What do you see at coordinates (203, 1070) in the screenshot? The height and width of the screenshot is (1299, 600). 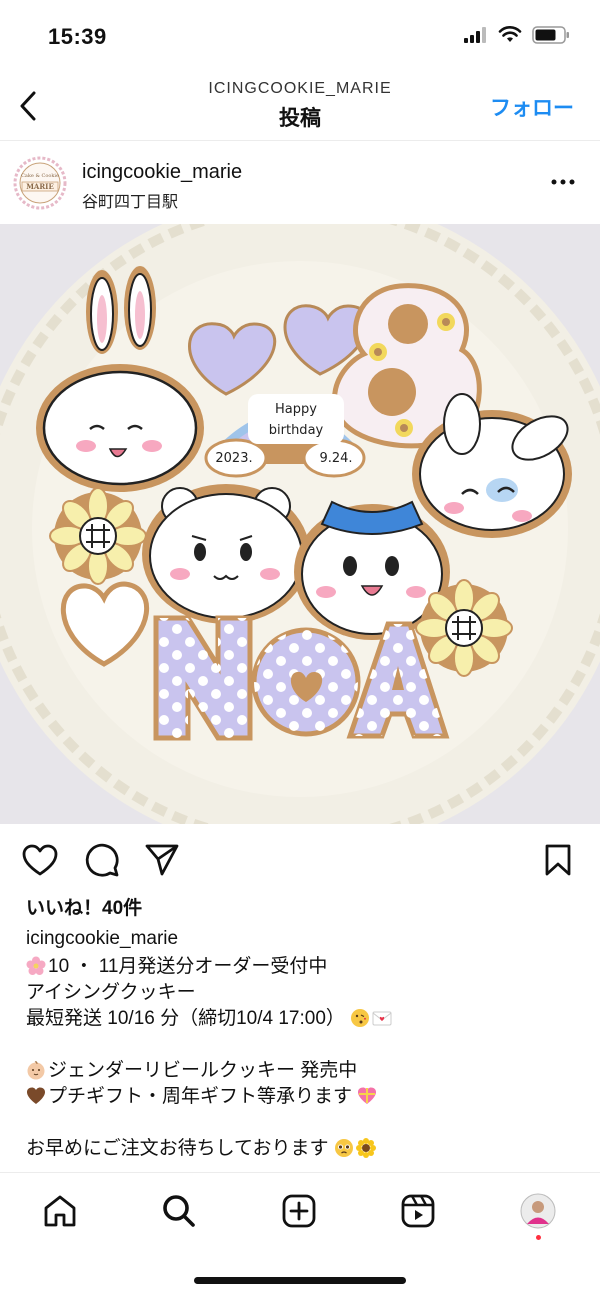 I see `caption-text-4: ジェンダーリビールクッキー 発売中` at bounding box center [203, 1070].